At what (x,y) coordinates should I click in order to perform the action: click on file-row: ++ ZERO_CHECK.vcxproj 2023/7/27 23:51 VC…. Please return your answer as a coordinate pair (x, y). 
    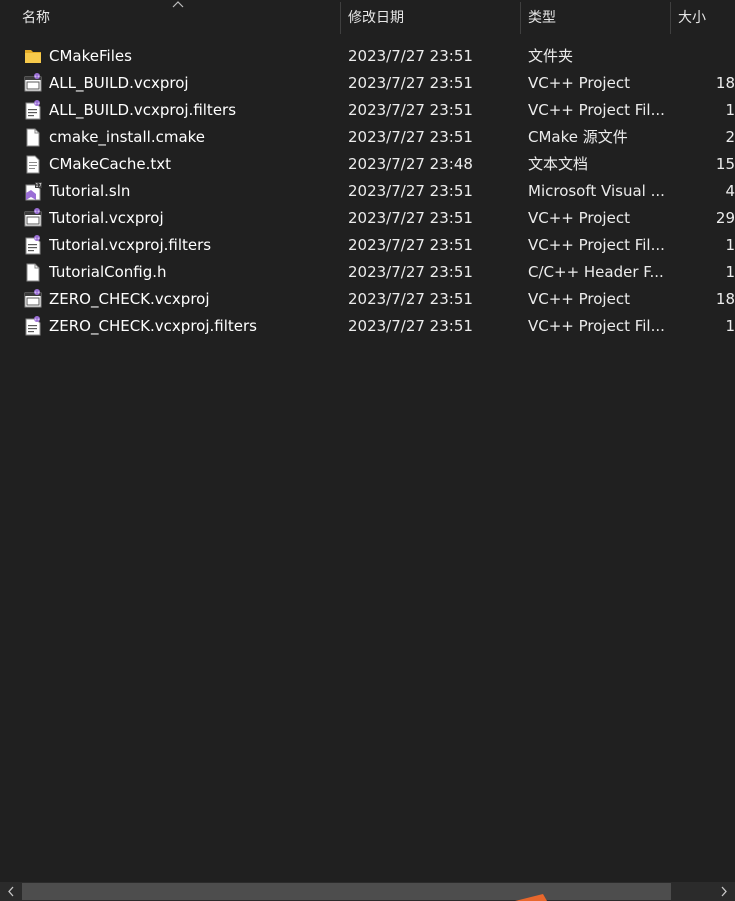
    Looking at the image, I should click on (367, 299).